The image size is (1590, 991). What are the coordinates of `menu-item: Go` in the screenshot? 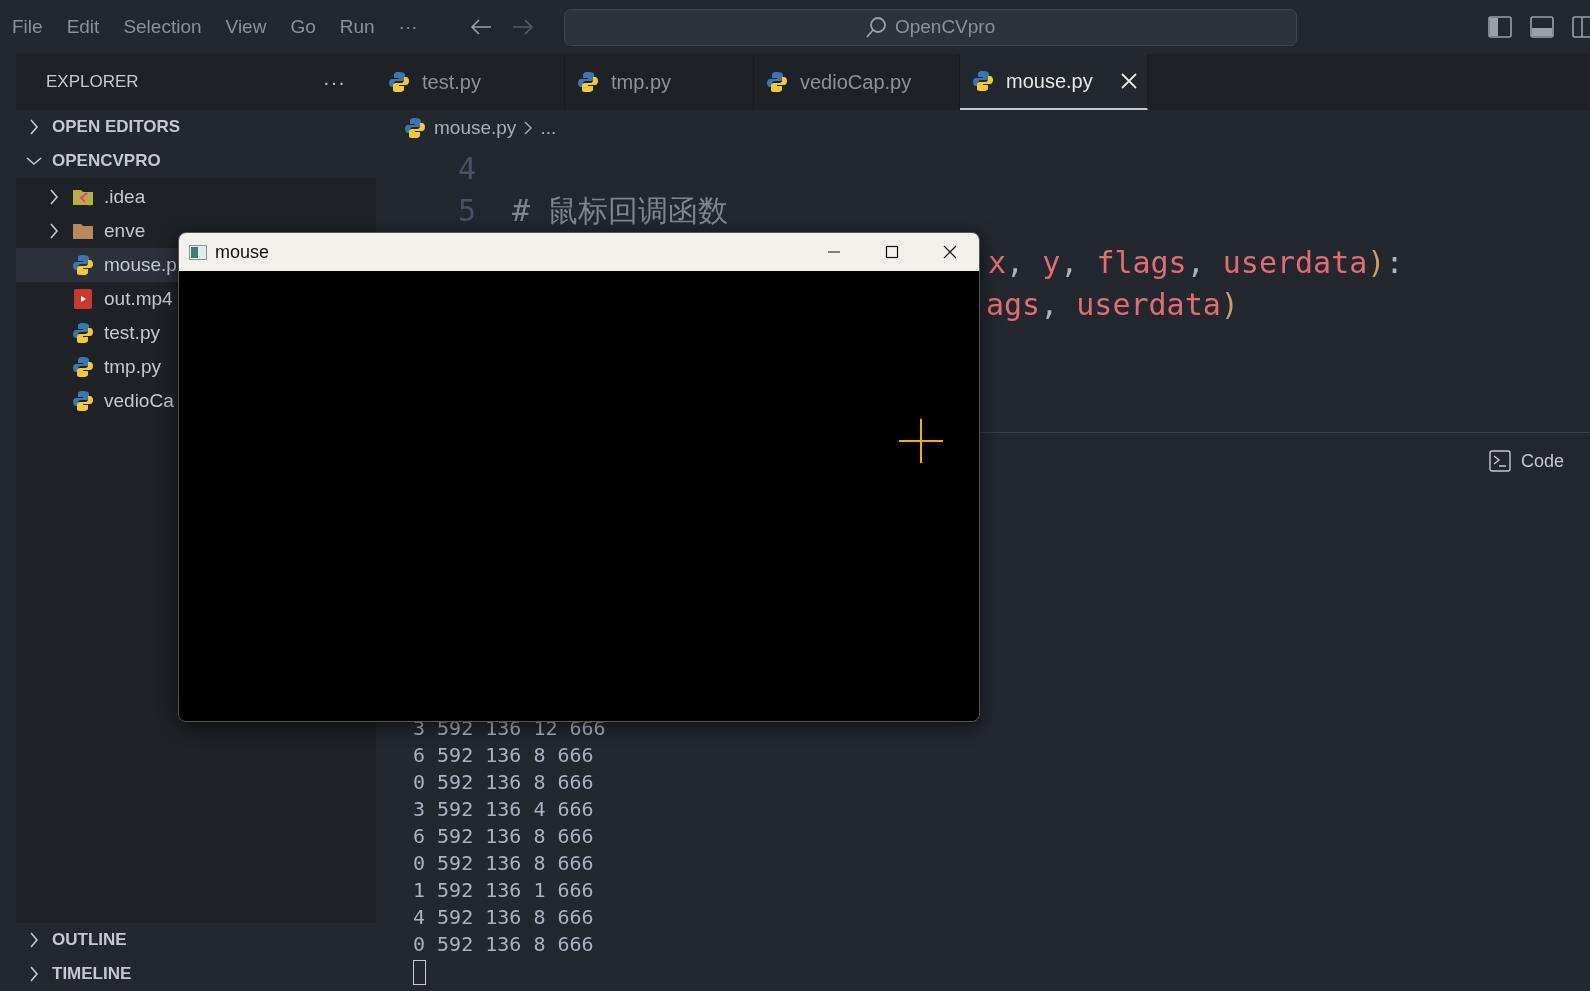 It's located at (303, 27).